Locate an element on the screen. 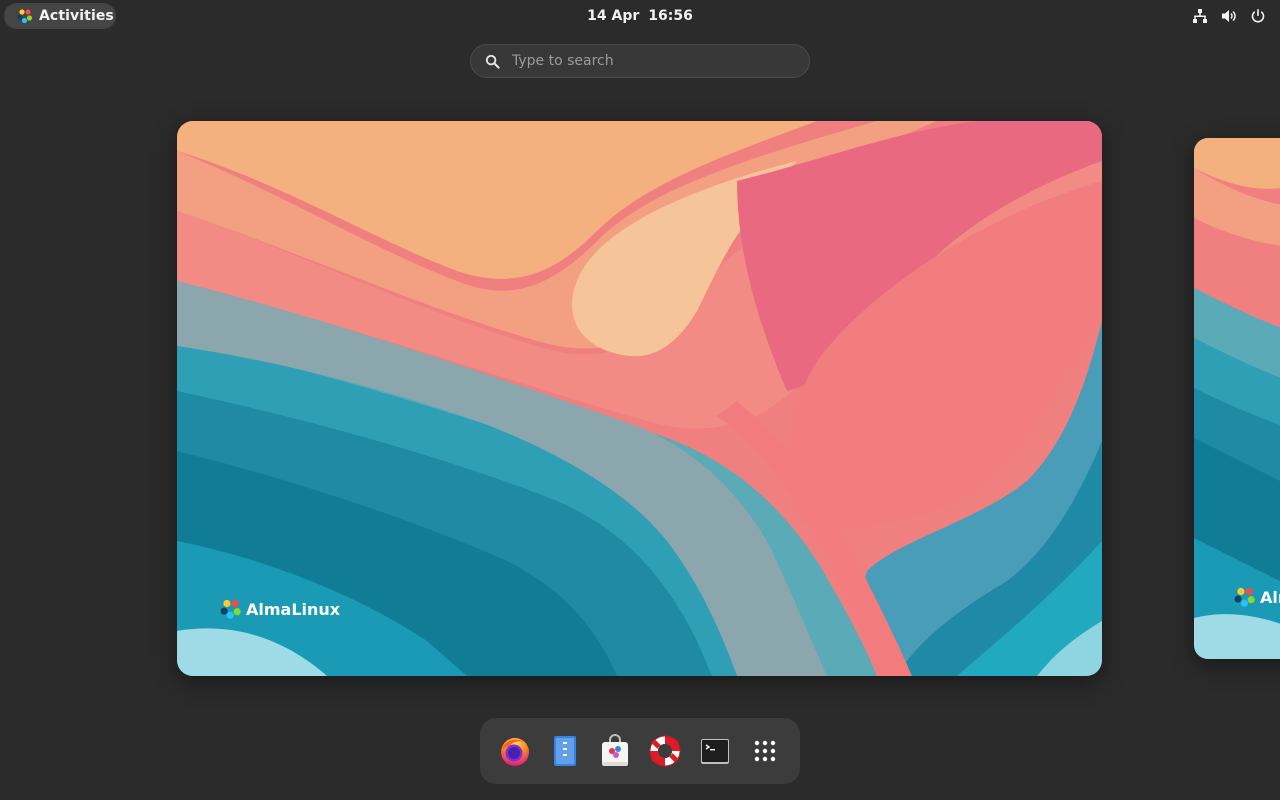  clock-date: 14 Apr is located at coordinates (613, 16).